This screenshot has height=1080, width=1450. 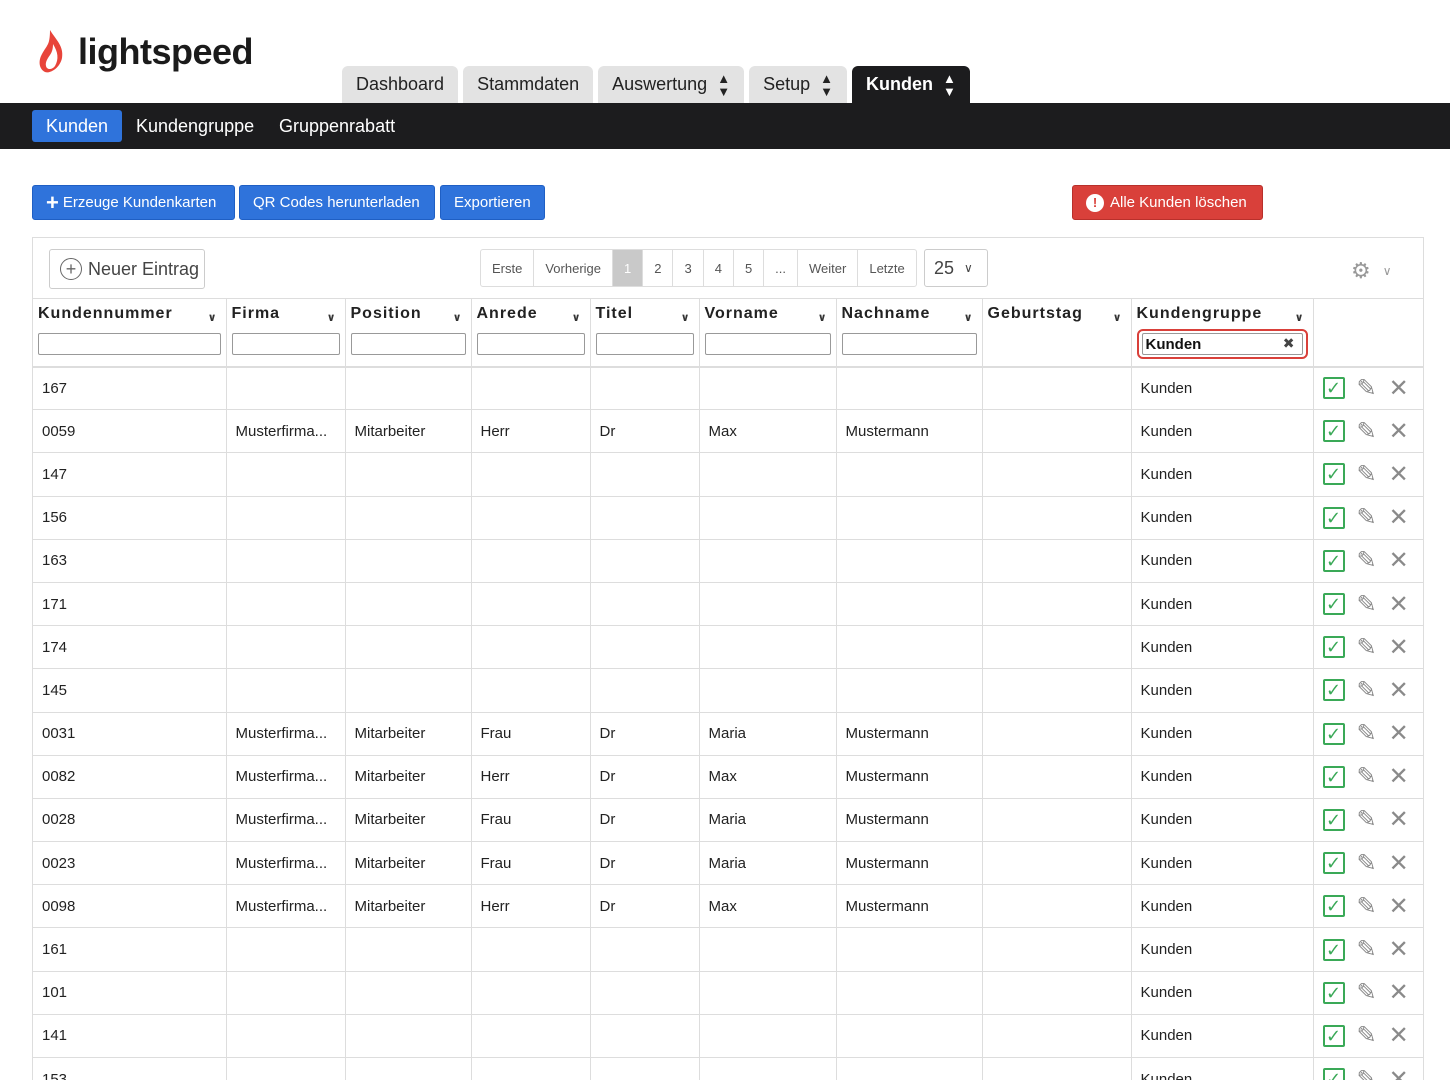 I want to click on download-qr-codes-button: QR Codes herunterladen, so click(x=337, y=202).